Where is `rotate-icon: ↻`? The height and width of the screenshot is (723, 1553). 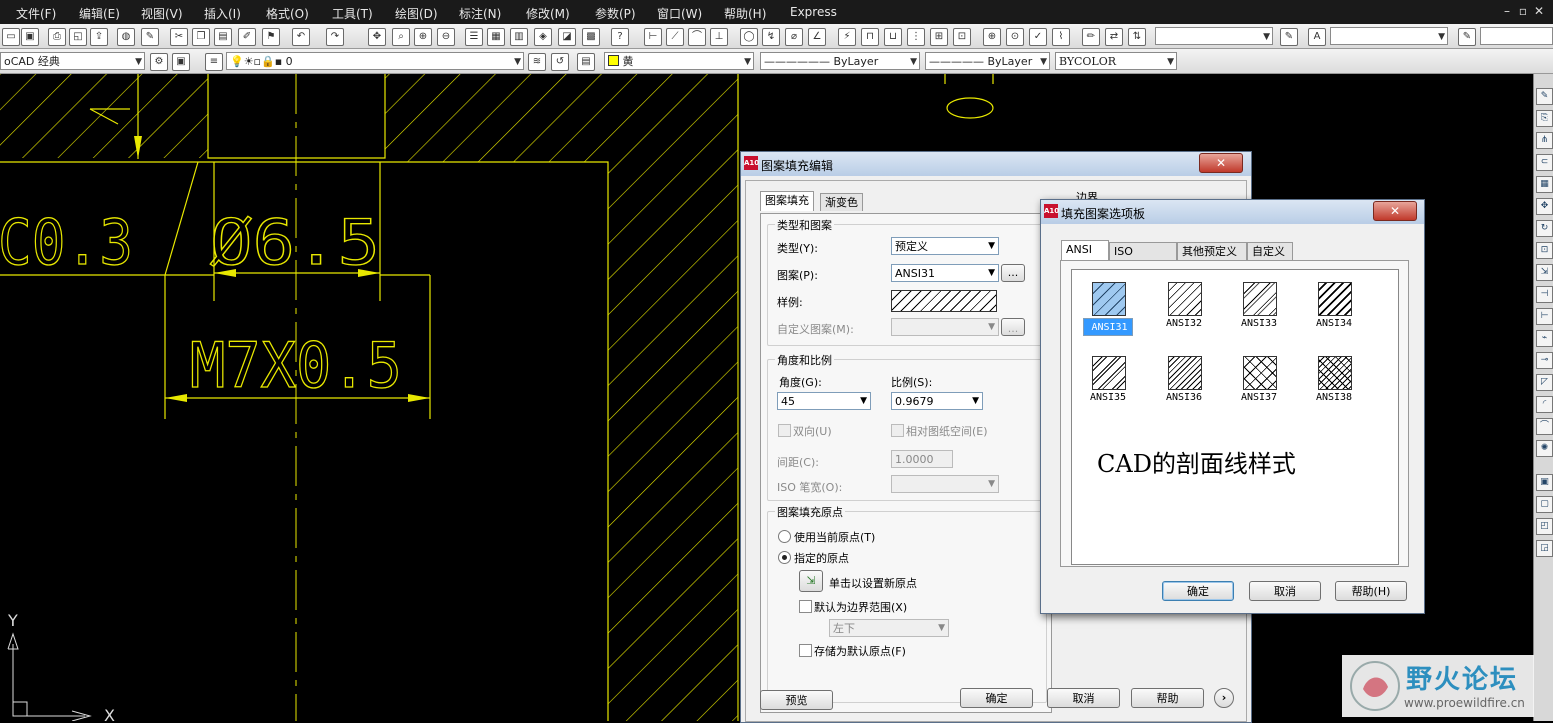
rotate-icon: ↻ is located at coordinates (1544, 228).